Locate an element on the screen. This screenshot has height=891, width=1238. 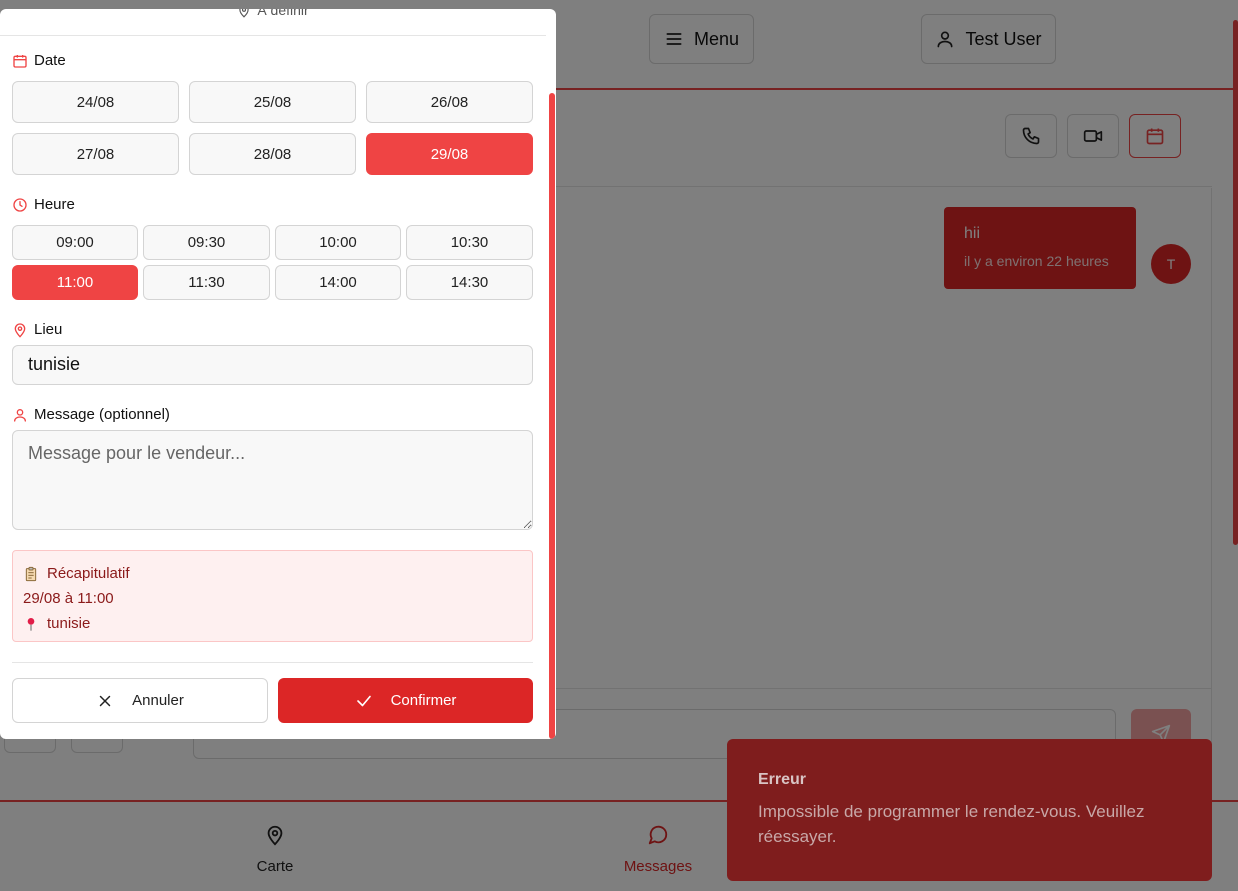
date-option: 27/08 is located at coordinates (95, 154).